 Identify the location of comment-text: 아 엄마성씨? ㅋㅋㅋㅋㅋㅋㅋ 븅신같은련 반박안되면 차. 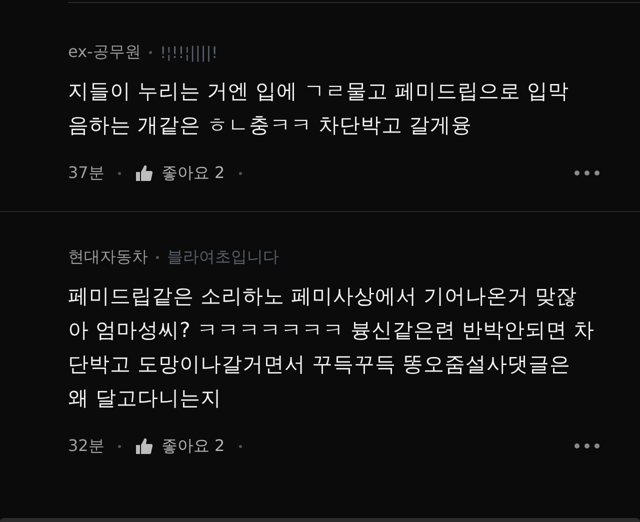
(332, 330).